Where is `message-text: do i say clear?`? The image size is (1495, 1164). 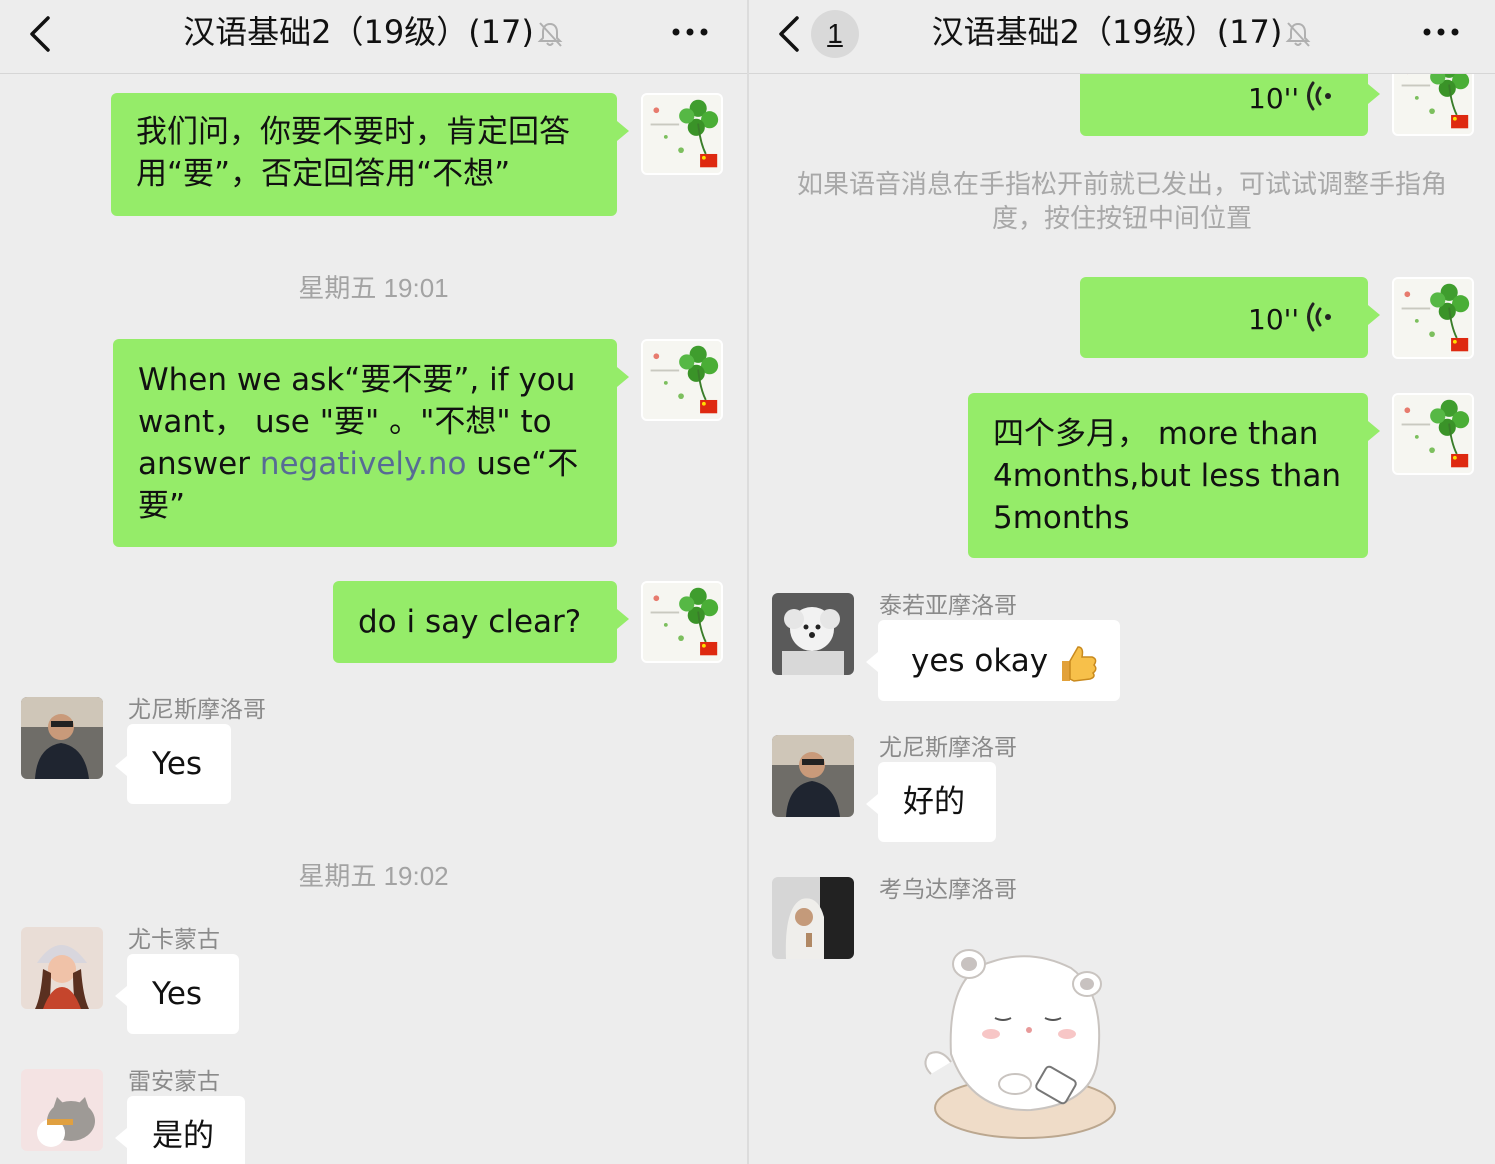
message-text: do i say clear? is located at coordinates (470, 622).